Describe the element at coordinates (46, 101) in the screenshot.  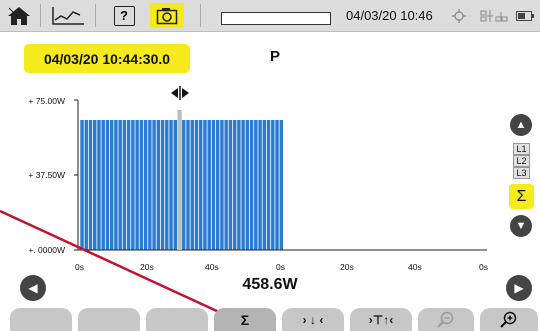
I see `y-tick-label: + 75.00W` at that location.